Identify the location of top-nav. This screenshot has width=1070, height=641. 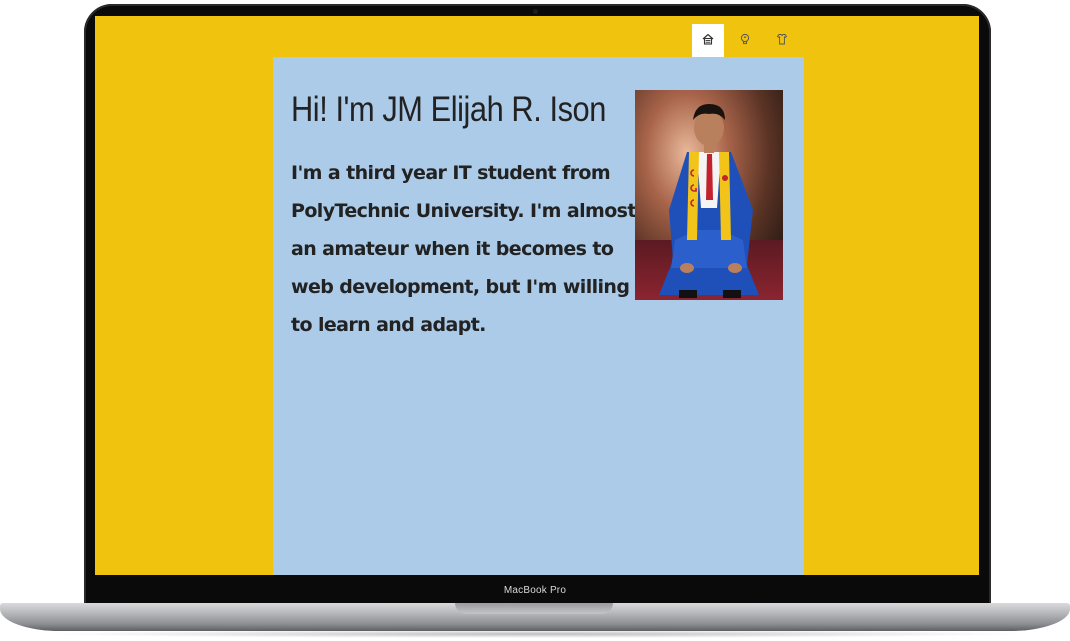
(745, 40).